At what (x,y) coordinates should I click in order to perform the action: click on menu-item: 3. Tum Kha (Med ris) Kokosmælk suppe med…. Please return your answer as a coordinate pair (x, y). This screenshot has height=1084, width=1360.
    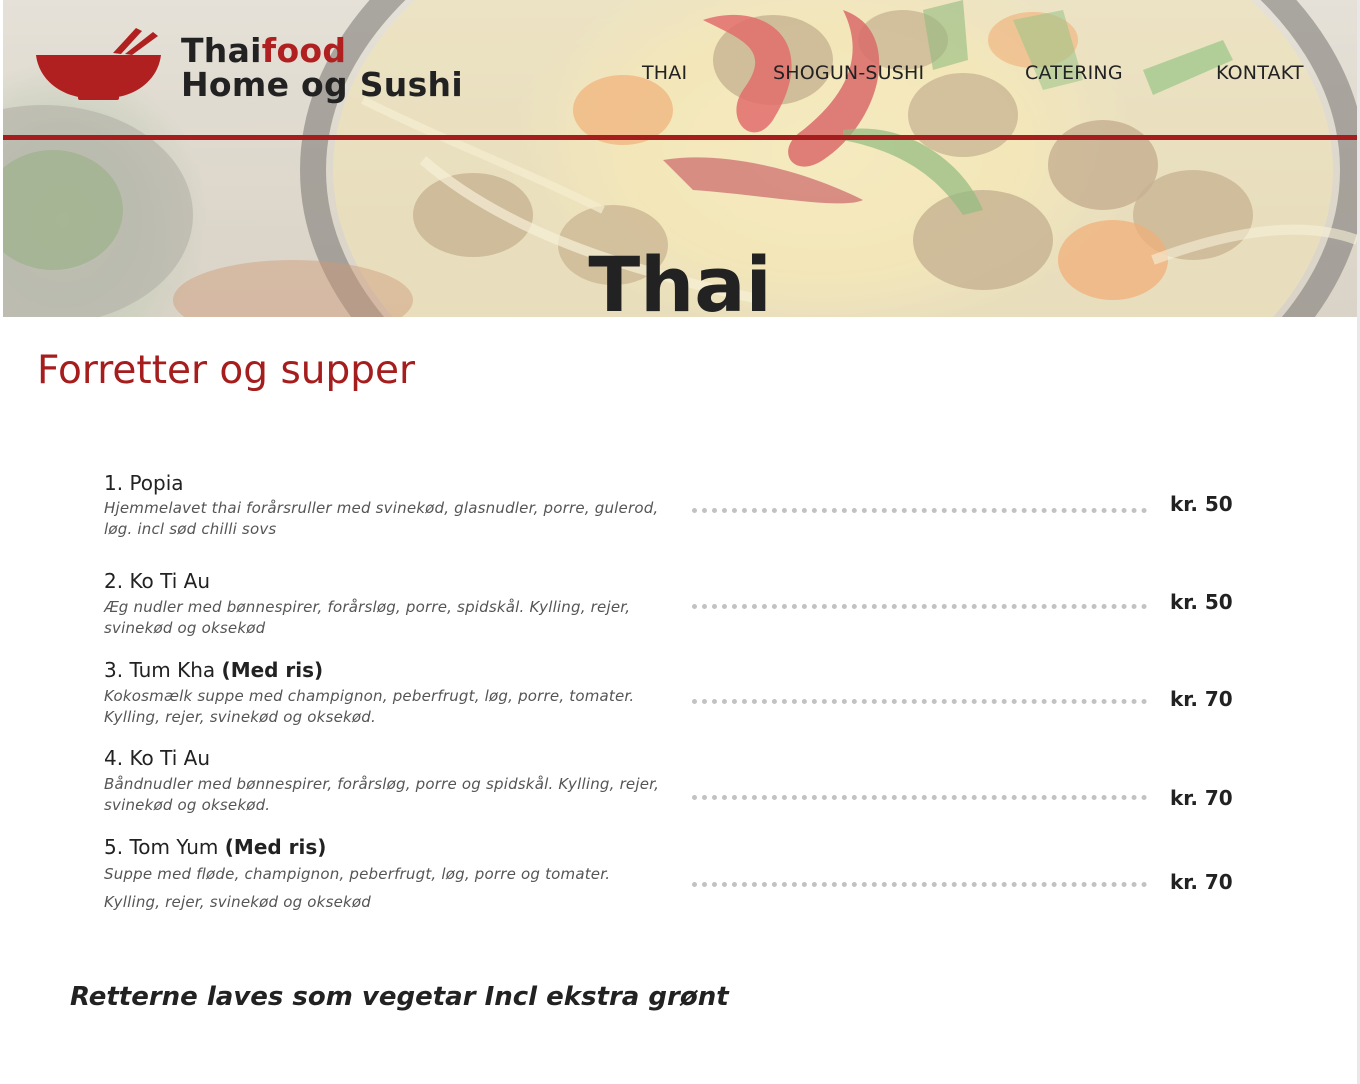
    Looking at the image, I should click on (679, 691).